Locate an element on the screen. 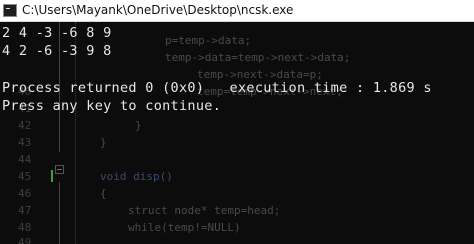 Image resolution: width=474 pixels, height=244 pixels. line-number: 42 is located at coordinates (25, 125).